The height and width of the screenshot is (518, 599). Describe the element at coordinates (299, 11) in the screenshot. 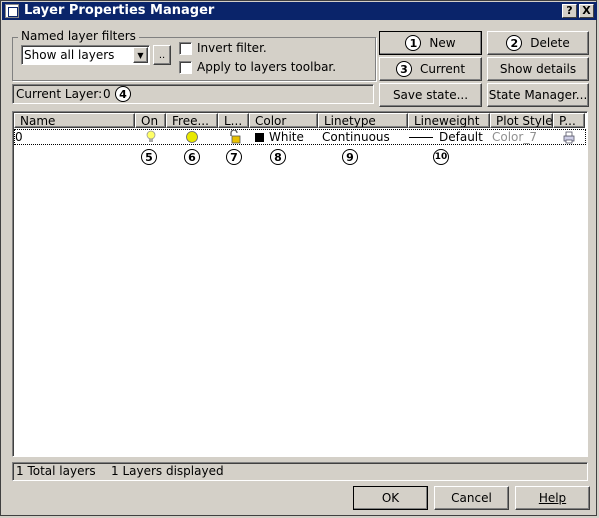

I see `title-bar: Layer Properties Manager ? X` at that location.